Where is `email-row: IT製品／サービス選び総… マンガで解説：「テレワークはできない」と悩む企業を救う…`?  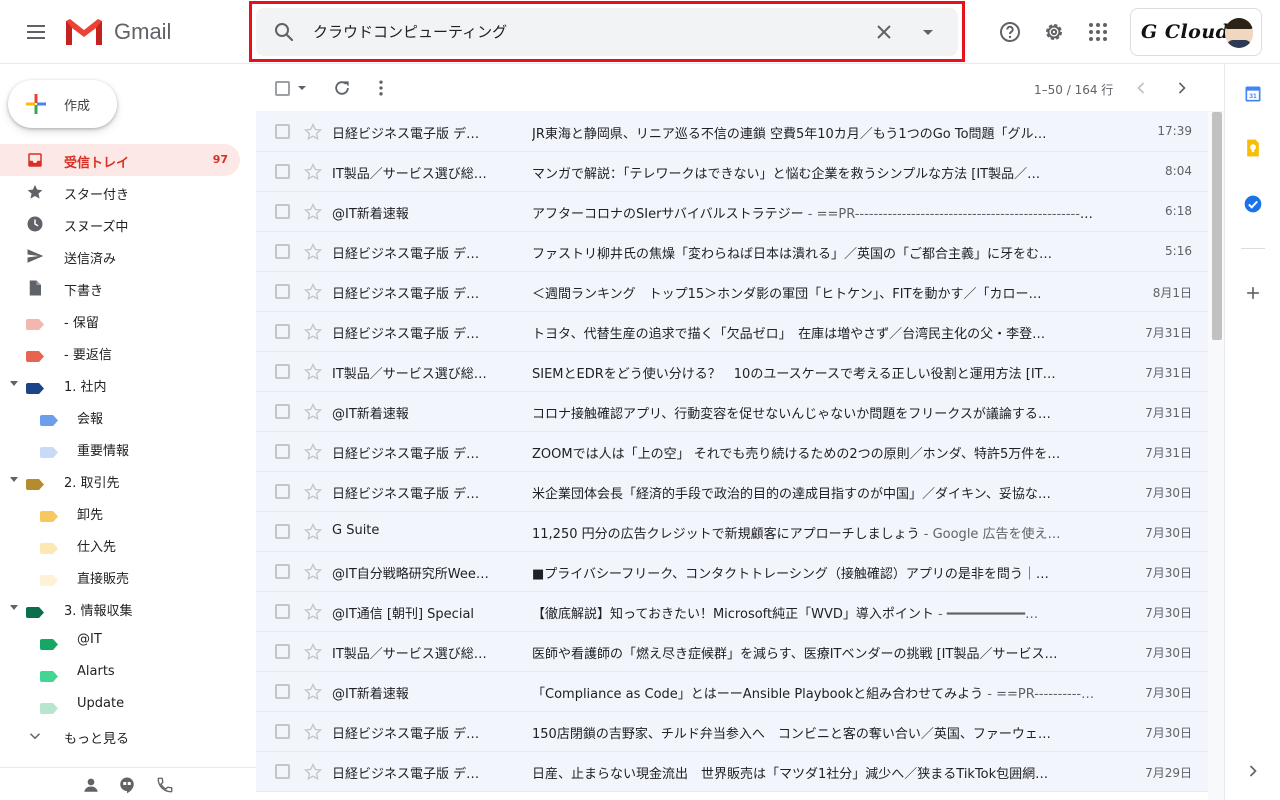
email-row: IT製品／サービス選び総… マンガで解説：「テレワークはできない」と悩む企業を救う… is located at coordinates (732, 172).